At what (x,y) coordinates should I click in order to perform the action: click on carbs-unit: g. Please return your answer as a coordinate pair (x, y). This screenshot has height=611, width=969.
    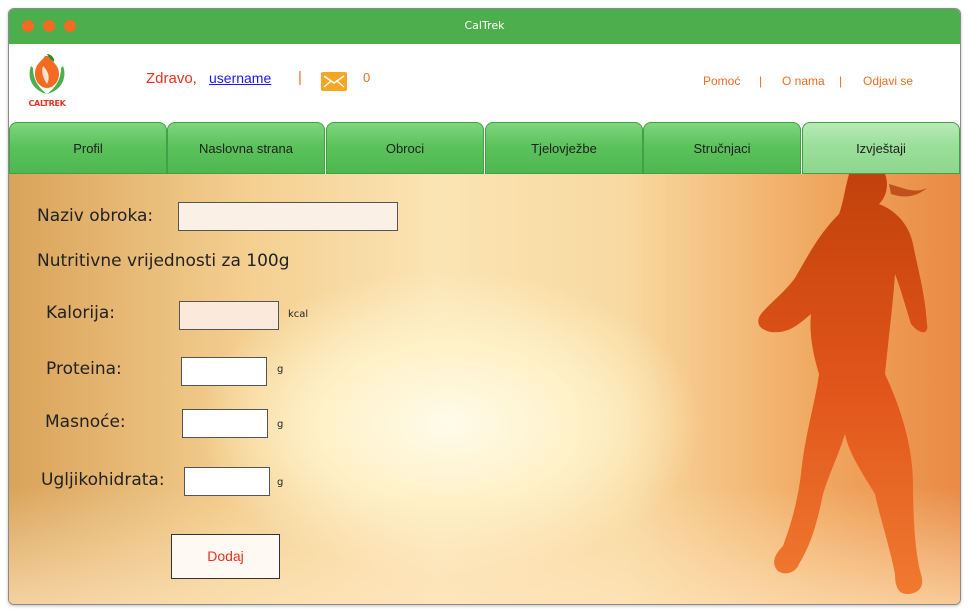
    Looking at the image, I should click on (280, 482).